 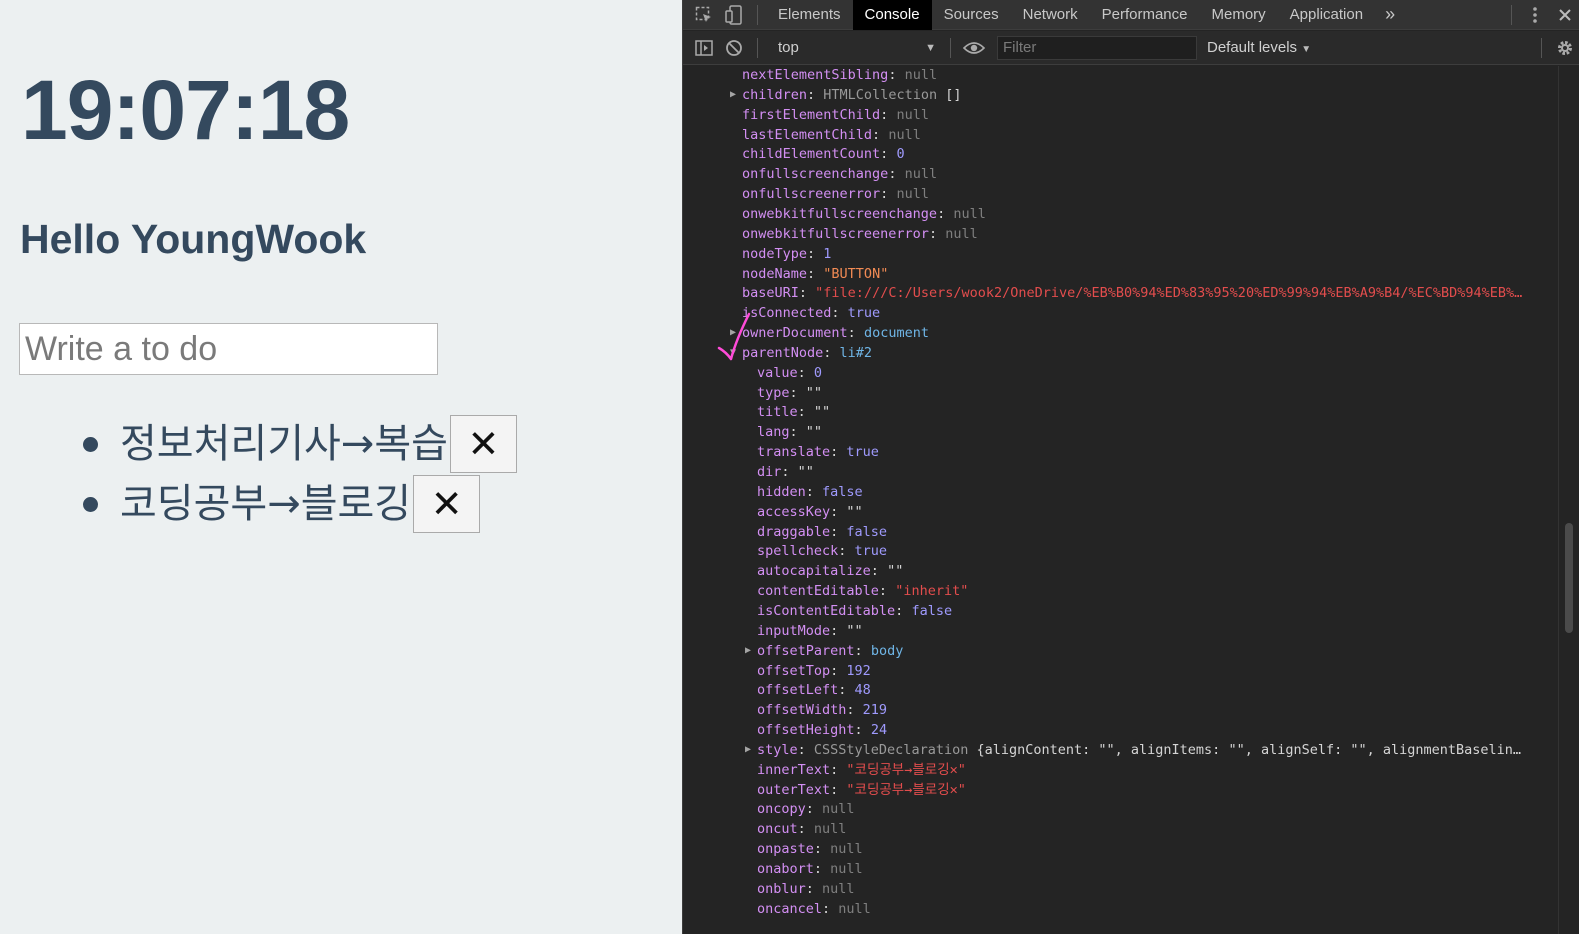 What do you see at coordinates (871, 551) in the screenshot?
I see `property-value: true` at bounding box center [871, 551].